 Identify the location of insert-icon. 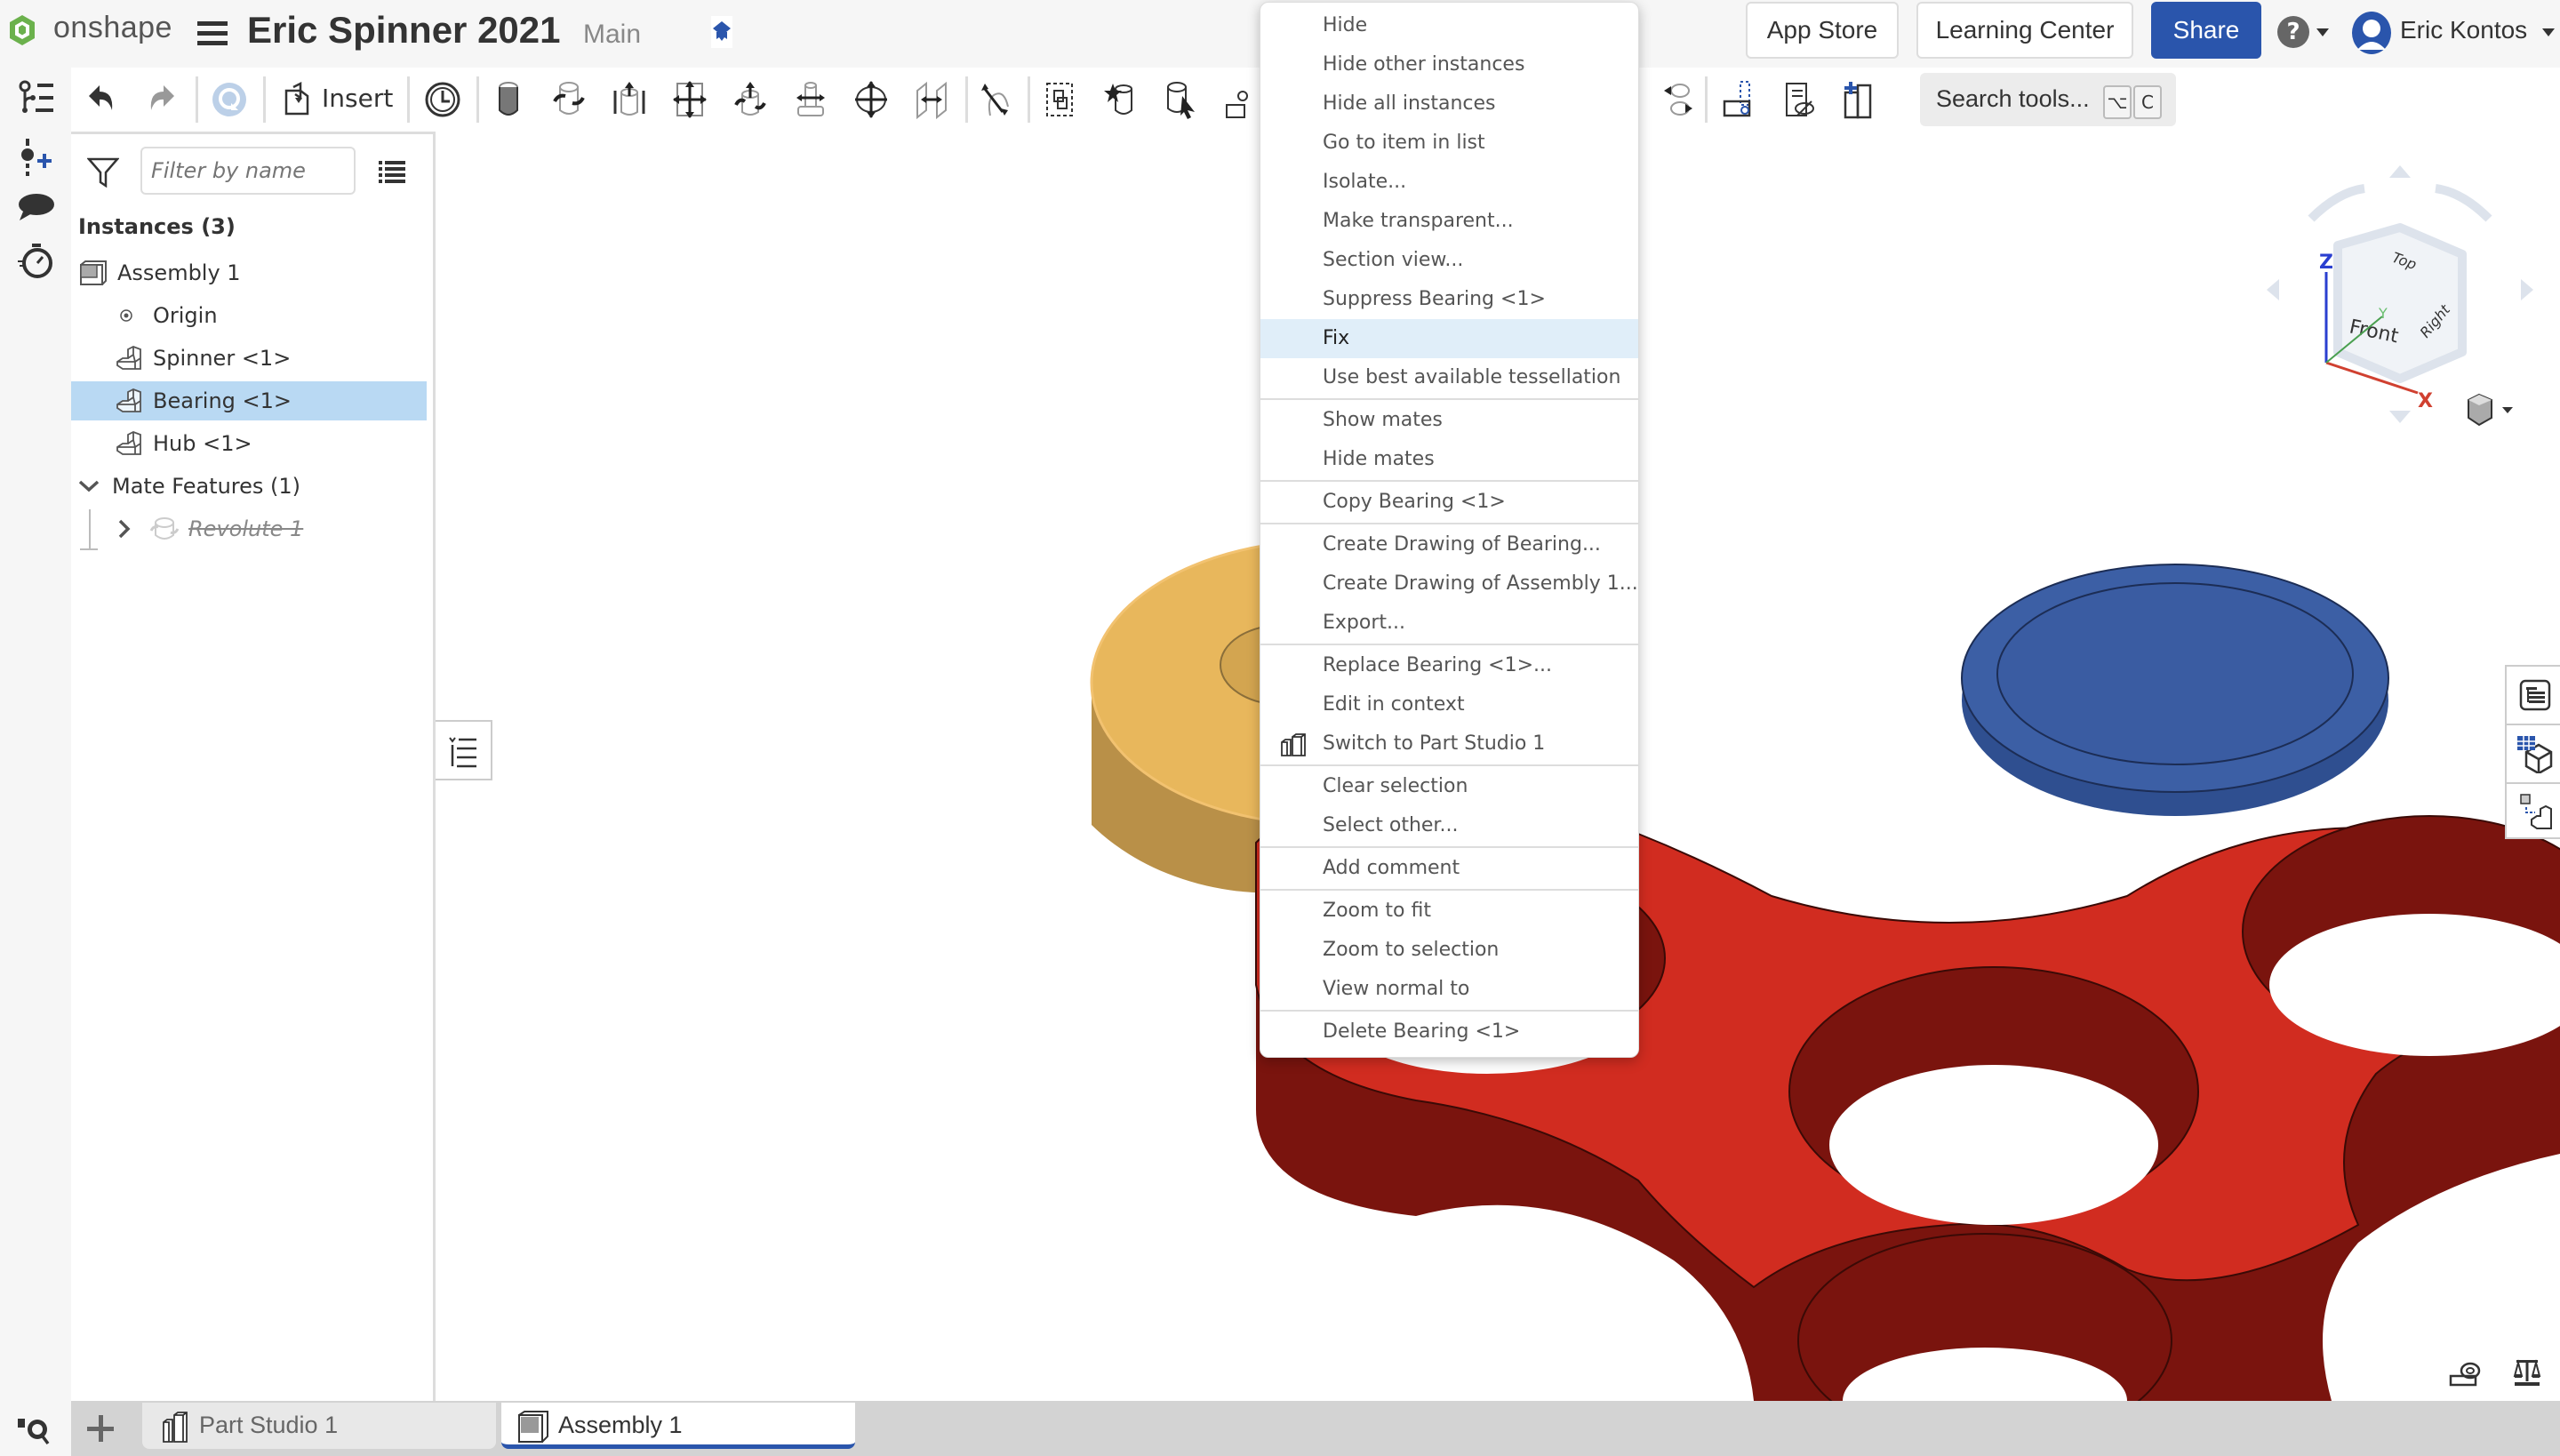
(297, 99).